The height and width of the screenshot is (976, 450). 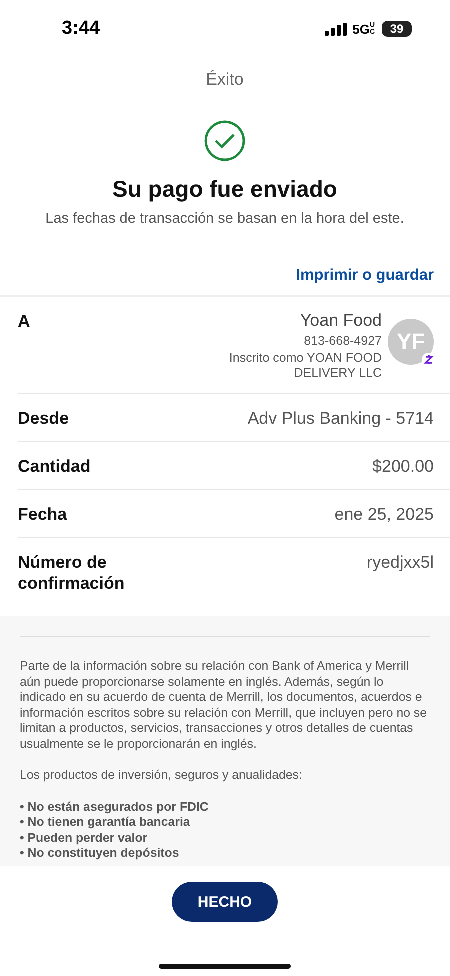 I want to click on detail-value: Adv Plus Banking - 5714, so click(x=341, y=418).